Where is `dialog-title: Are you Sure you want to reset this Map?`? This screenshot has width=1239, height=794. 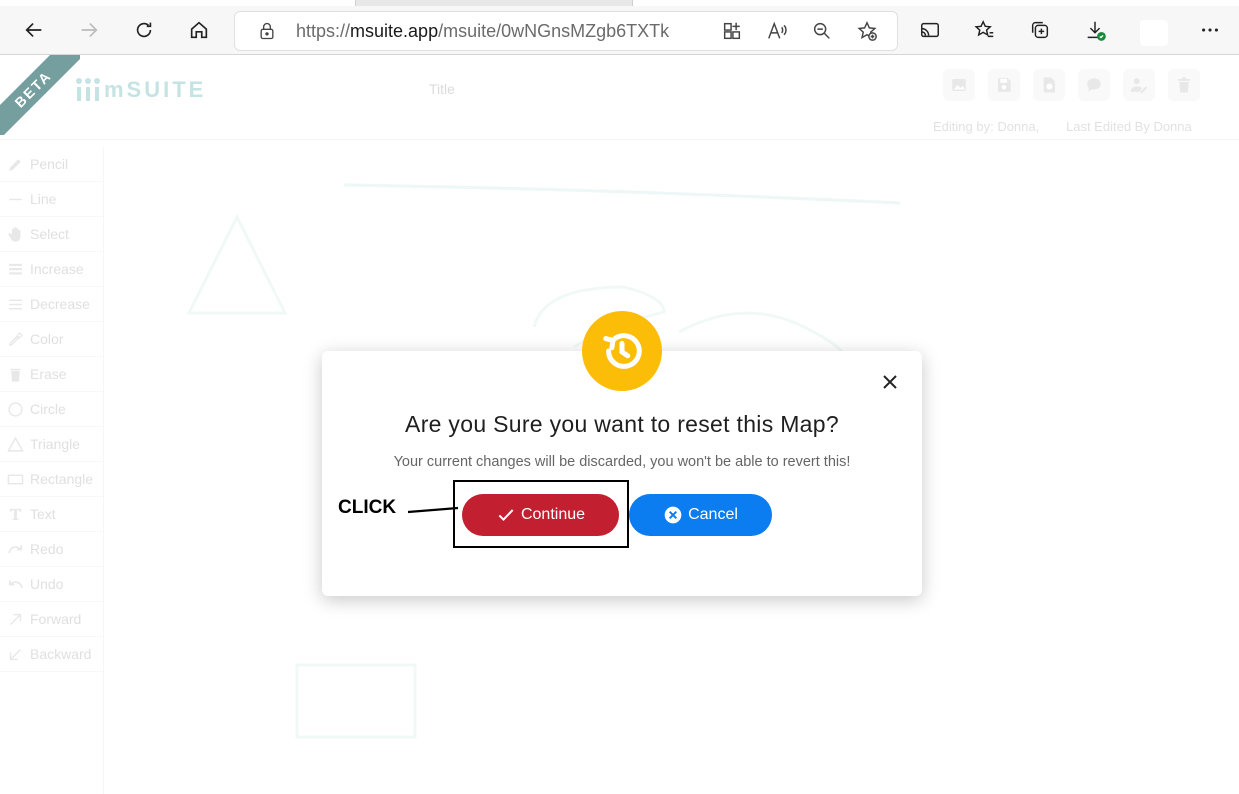 dialog-title: Are you Sure you want to reset this Map? is located at coordinates (622, 424).